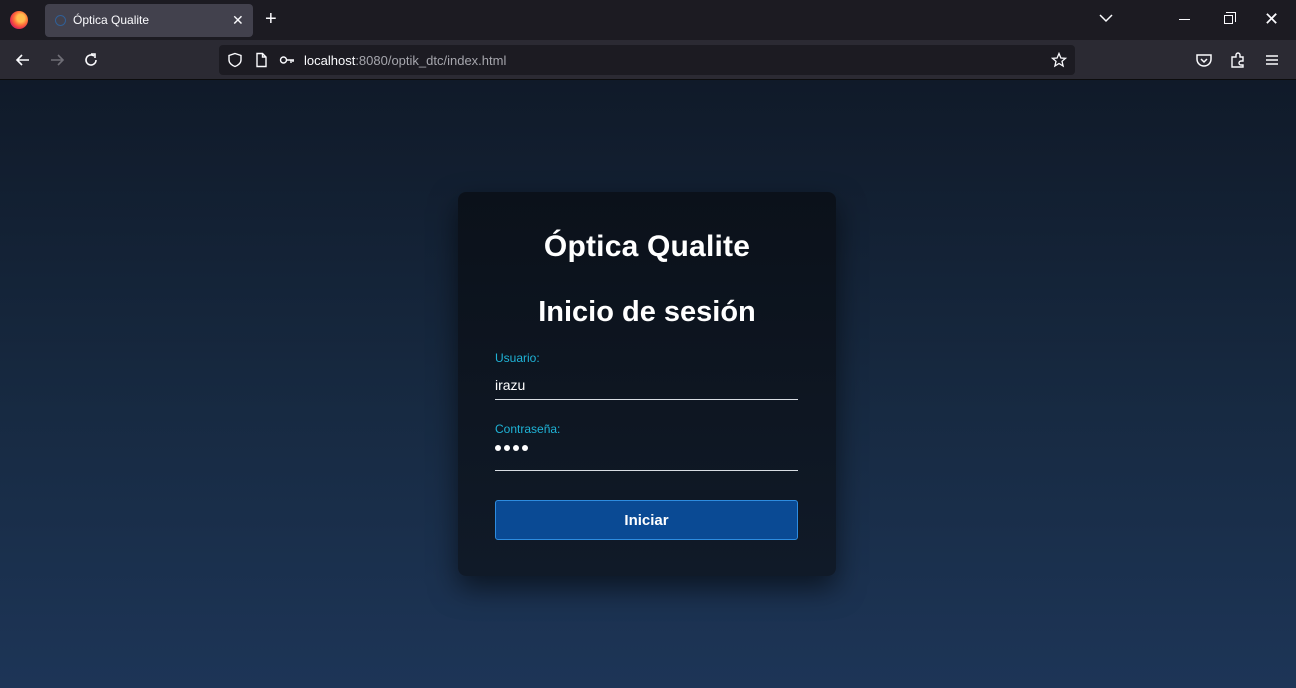 This screenshot has width=1296, height=688. I want to click on arrow-left-icon, so click(23, 60).